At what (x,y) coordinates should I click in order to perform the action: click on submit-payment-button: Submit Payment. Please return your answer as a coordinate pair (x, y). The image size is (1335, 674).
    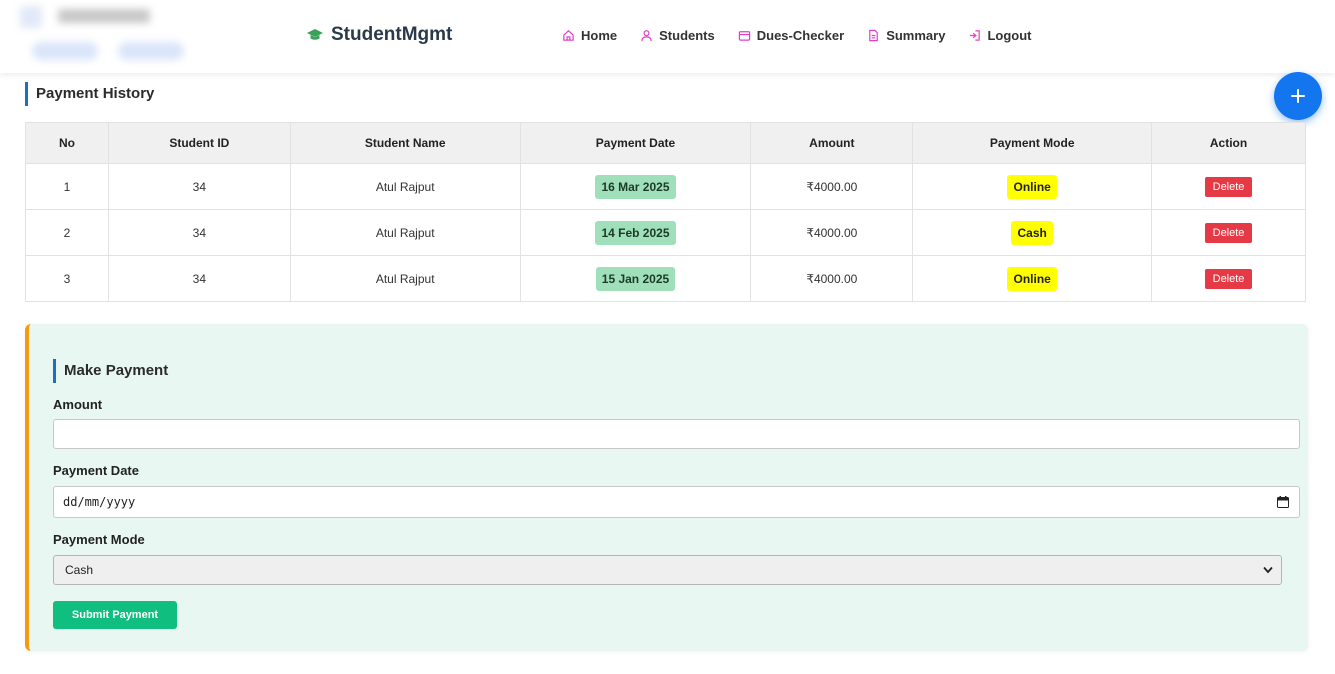
    Looking at the image, I should click on (115, 615).